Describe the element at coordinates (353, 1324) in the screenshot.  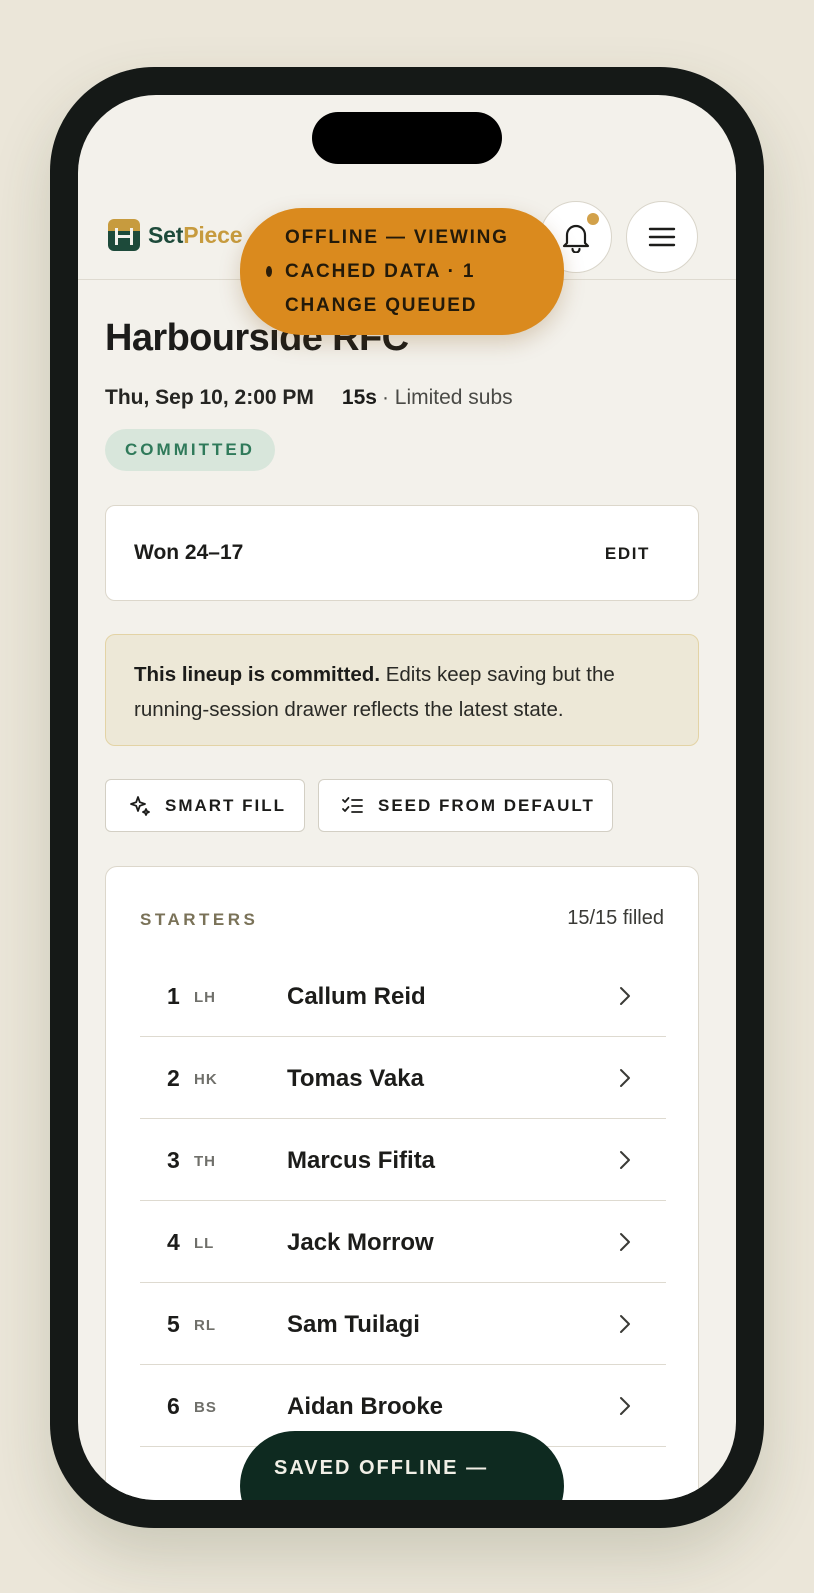
I see `player-name: Sam Tuilagi` at that location.